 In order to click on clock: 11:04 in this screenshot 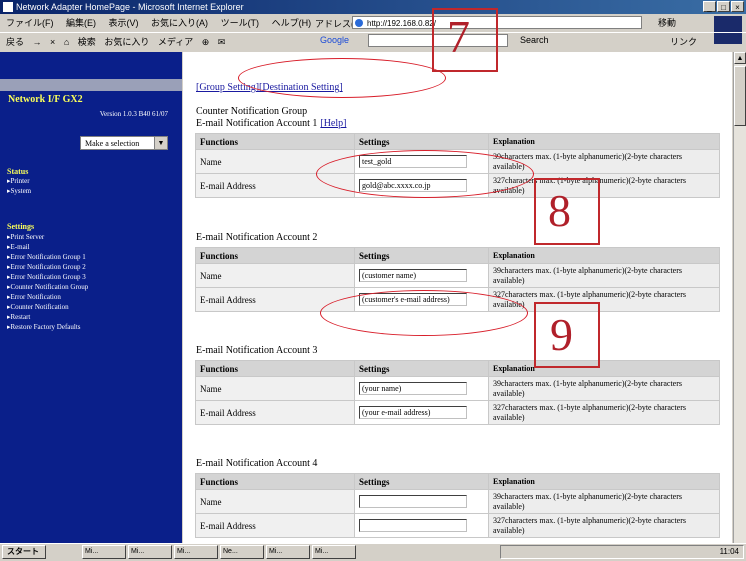, I will do `click(729, 551)`.